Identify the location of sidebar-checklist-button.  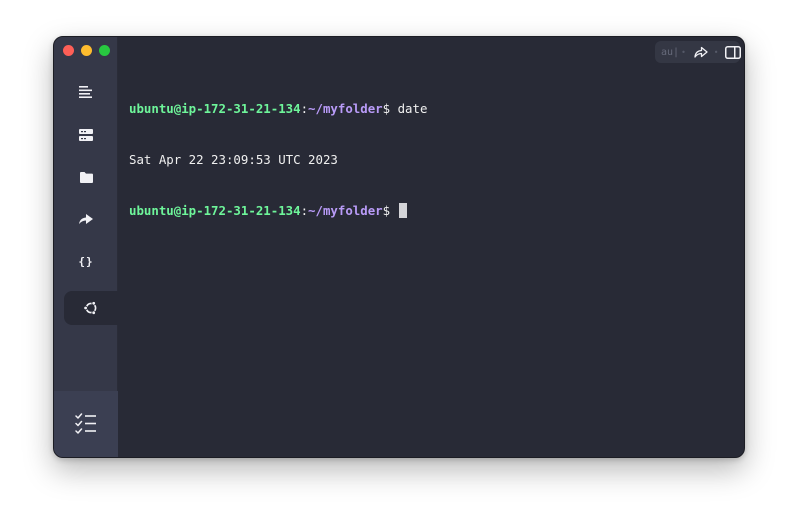
(86, 424).